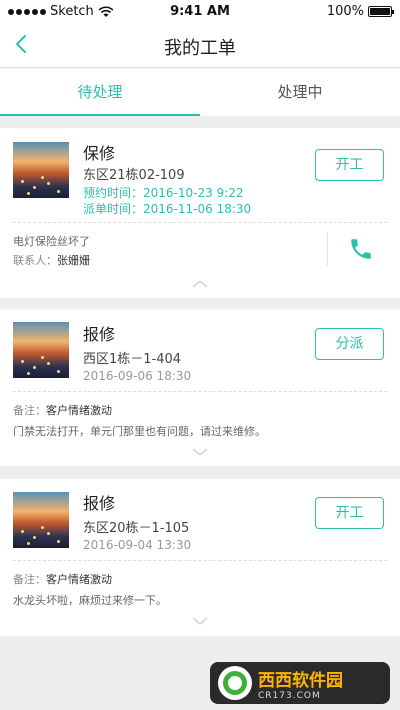  What do you see at coordinates (300, 92) in the screenshot?
I see `tab-in-progress: 处理中` at bounding box center [300, 92].